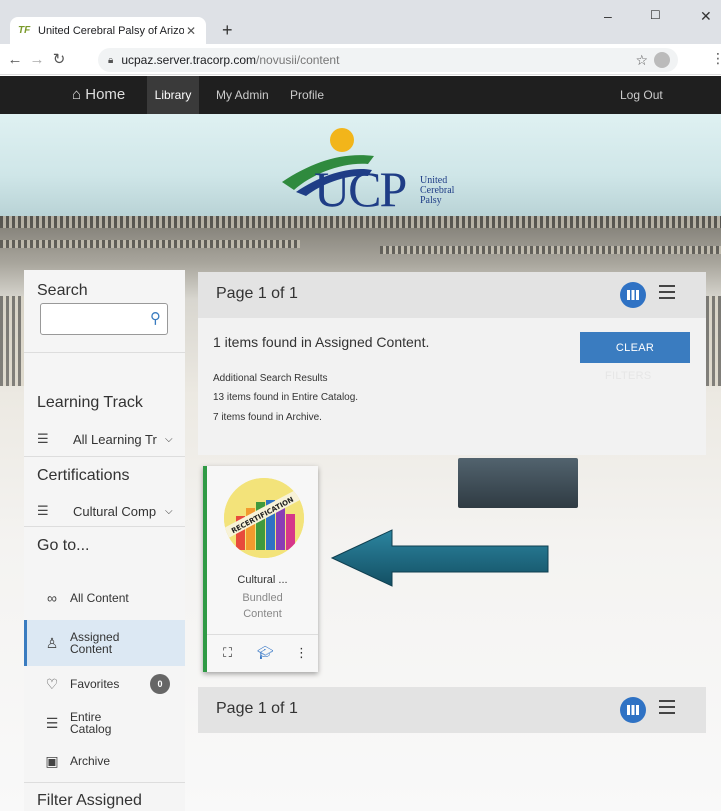  I want to click on more-options-icon: ⋮, so click(301, 653).